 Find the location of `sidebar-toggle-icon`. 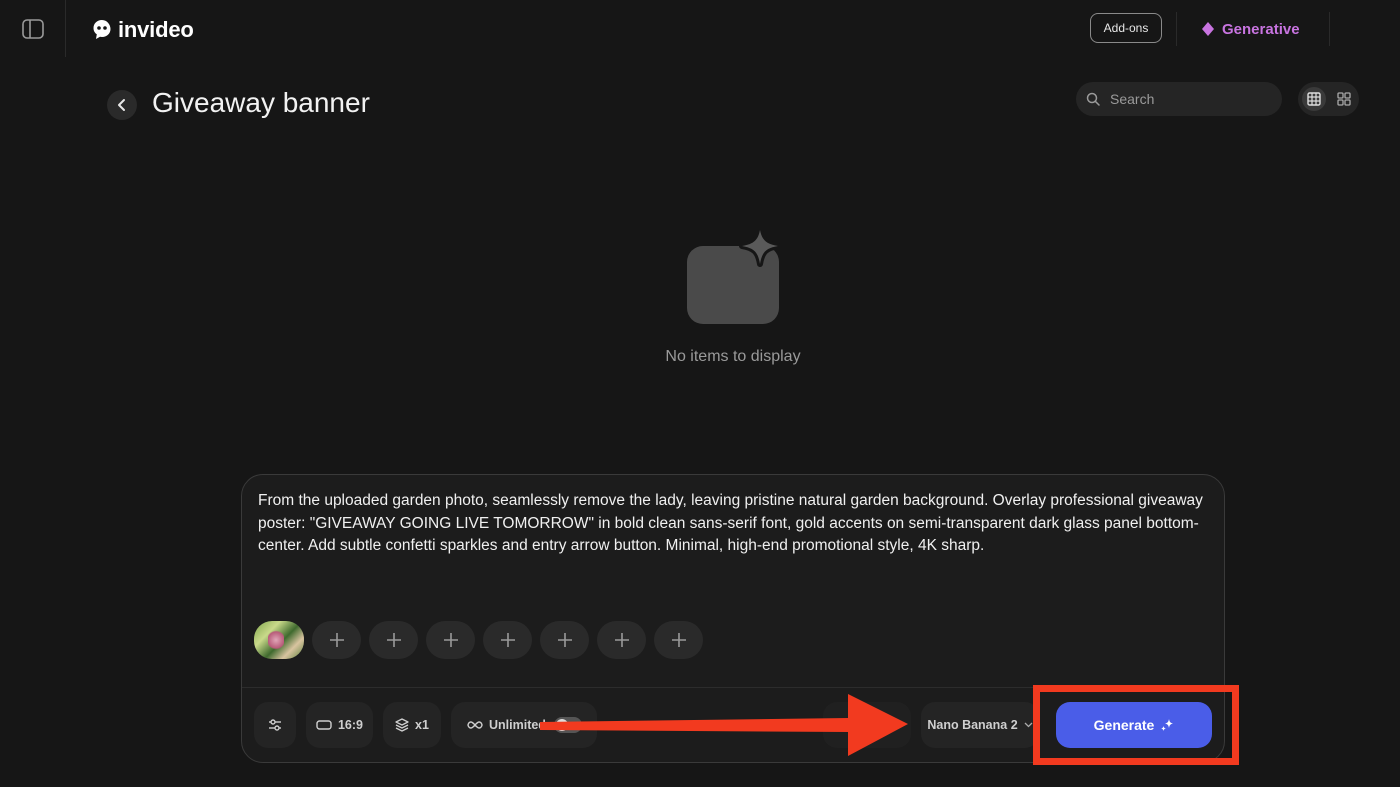

sidebar-toggle-icon is located at coordinates (33, 29).